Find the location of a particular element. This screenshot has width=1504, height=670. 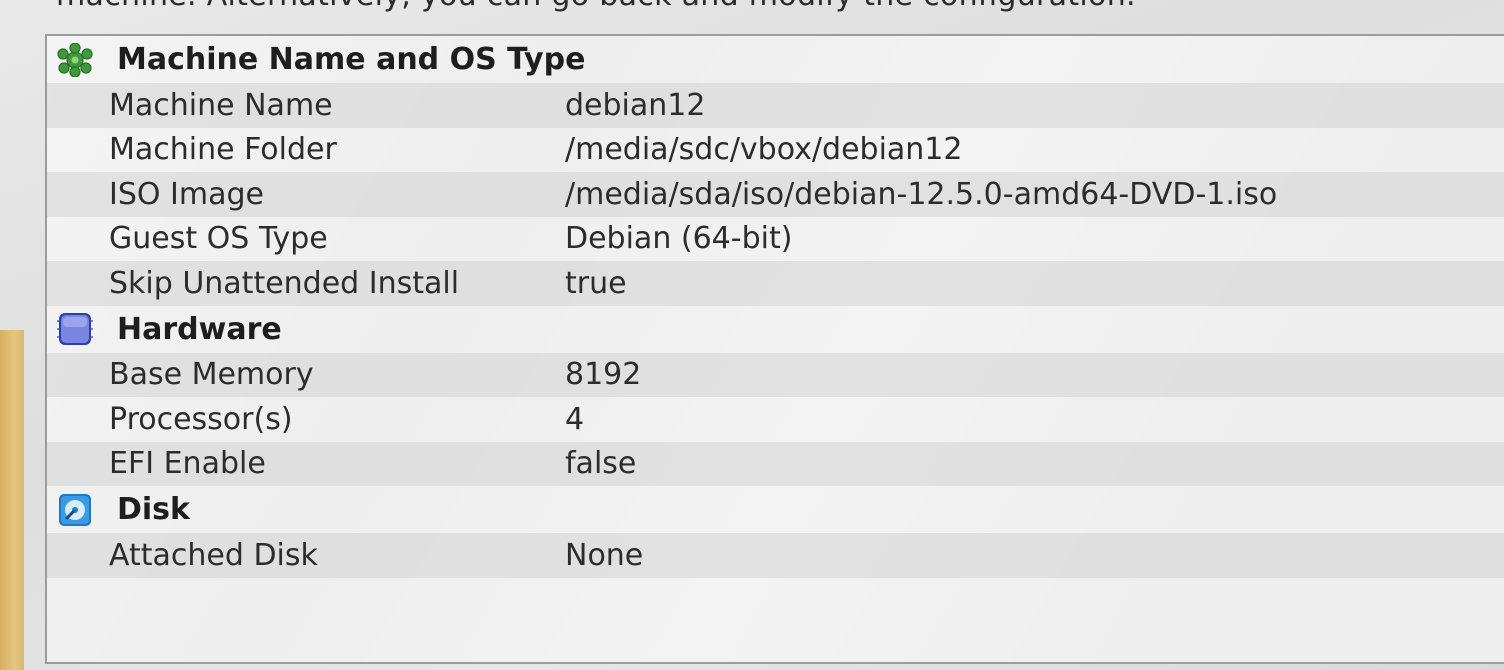

section-title: Disk is located at coordinates (153, 509).